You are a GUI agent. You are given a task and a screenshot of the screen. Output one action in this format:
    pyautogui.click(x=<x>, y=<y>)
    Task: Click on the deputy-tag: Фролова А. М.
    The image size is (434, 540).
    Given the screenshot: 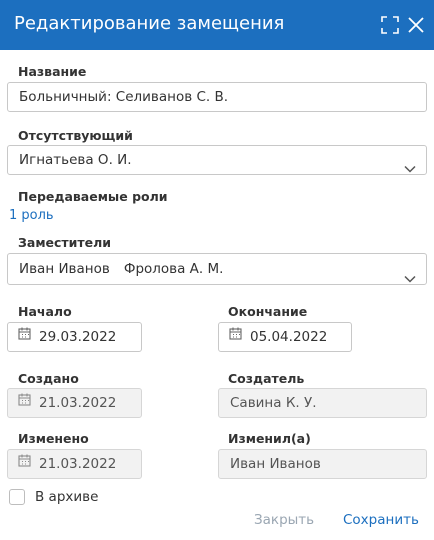 What is the action you would take?
    pyautogui.click(x=173, y=269)
    